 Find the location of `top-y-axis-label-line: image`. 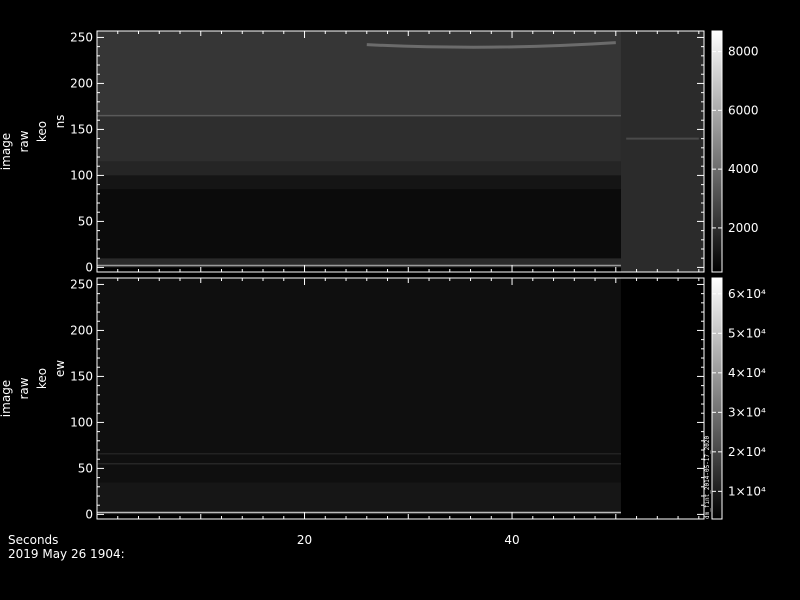

top-y-axis-label-line: image is located at coordinates (6, 151).